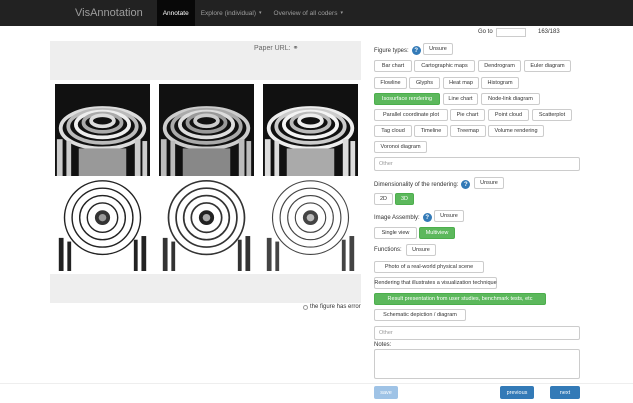  I want to click on option-3d: 3D, so click(404, 199).